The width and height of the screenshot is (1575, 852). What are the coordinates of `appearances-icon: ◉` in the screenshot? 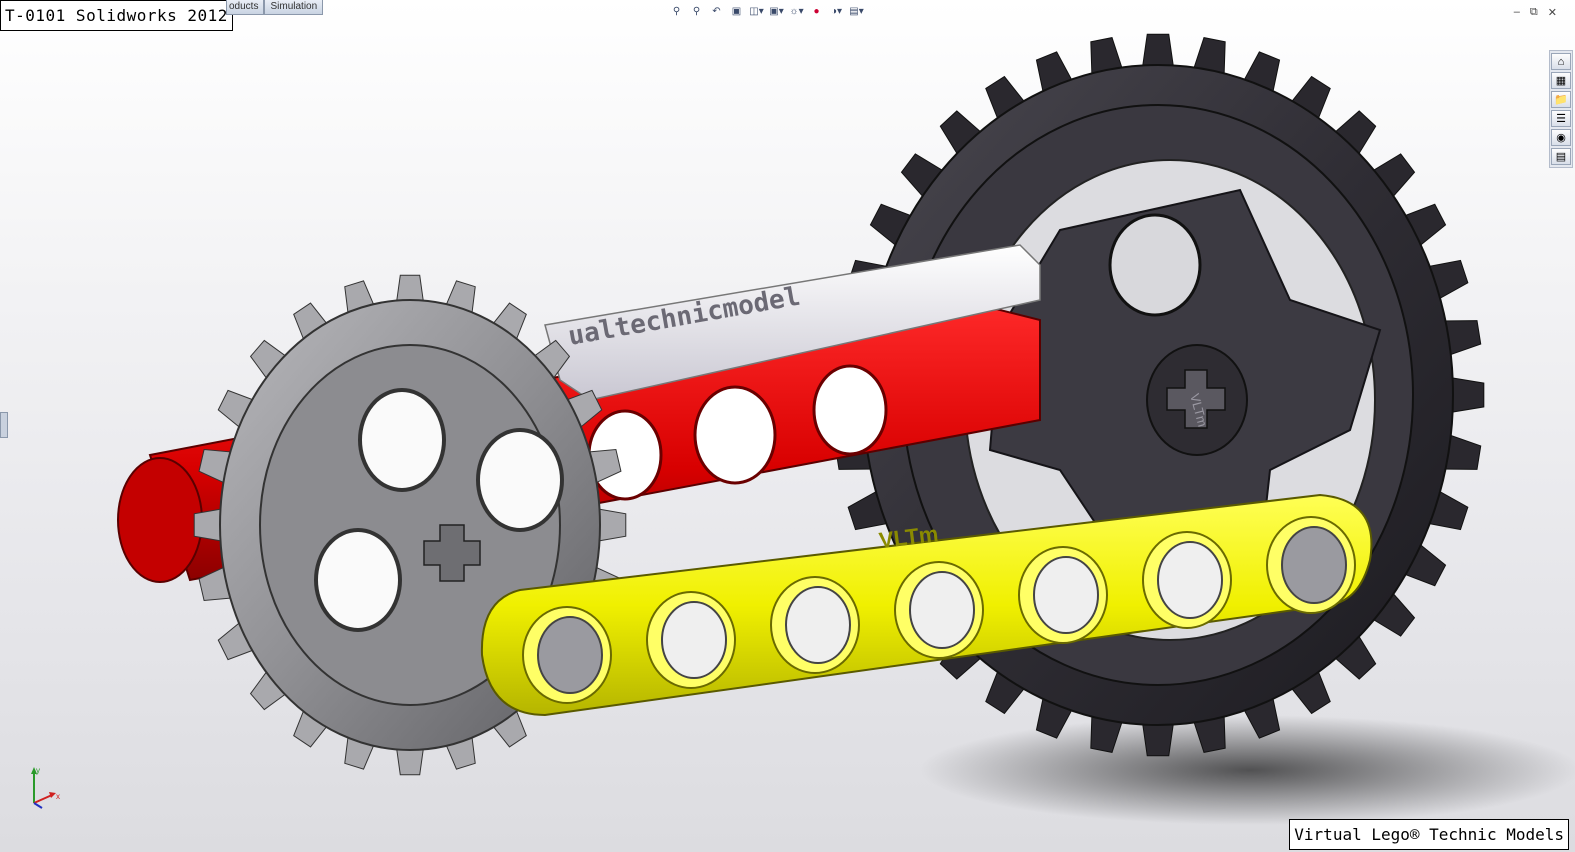 It's located at (1561, 137).